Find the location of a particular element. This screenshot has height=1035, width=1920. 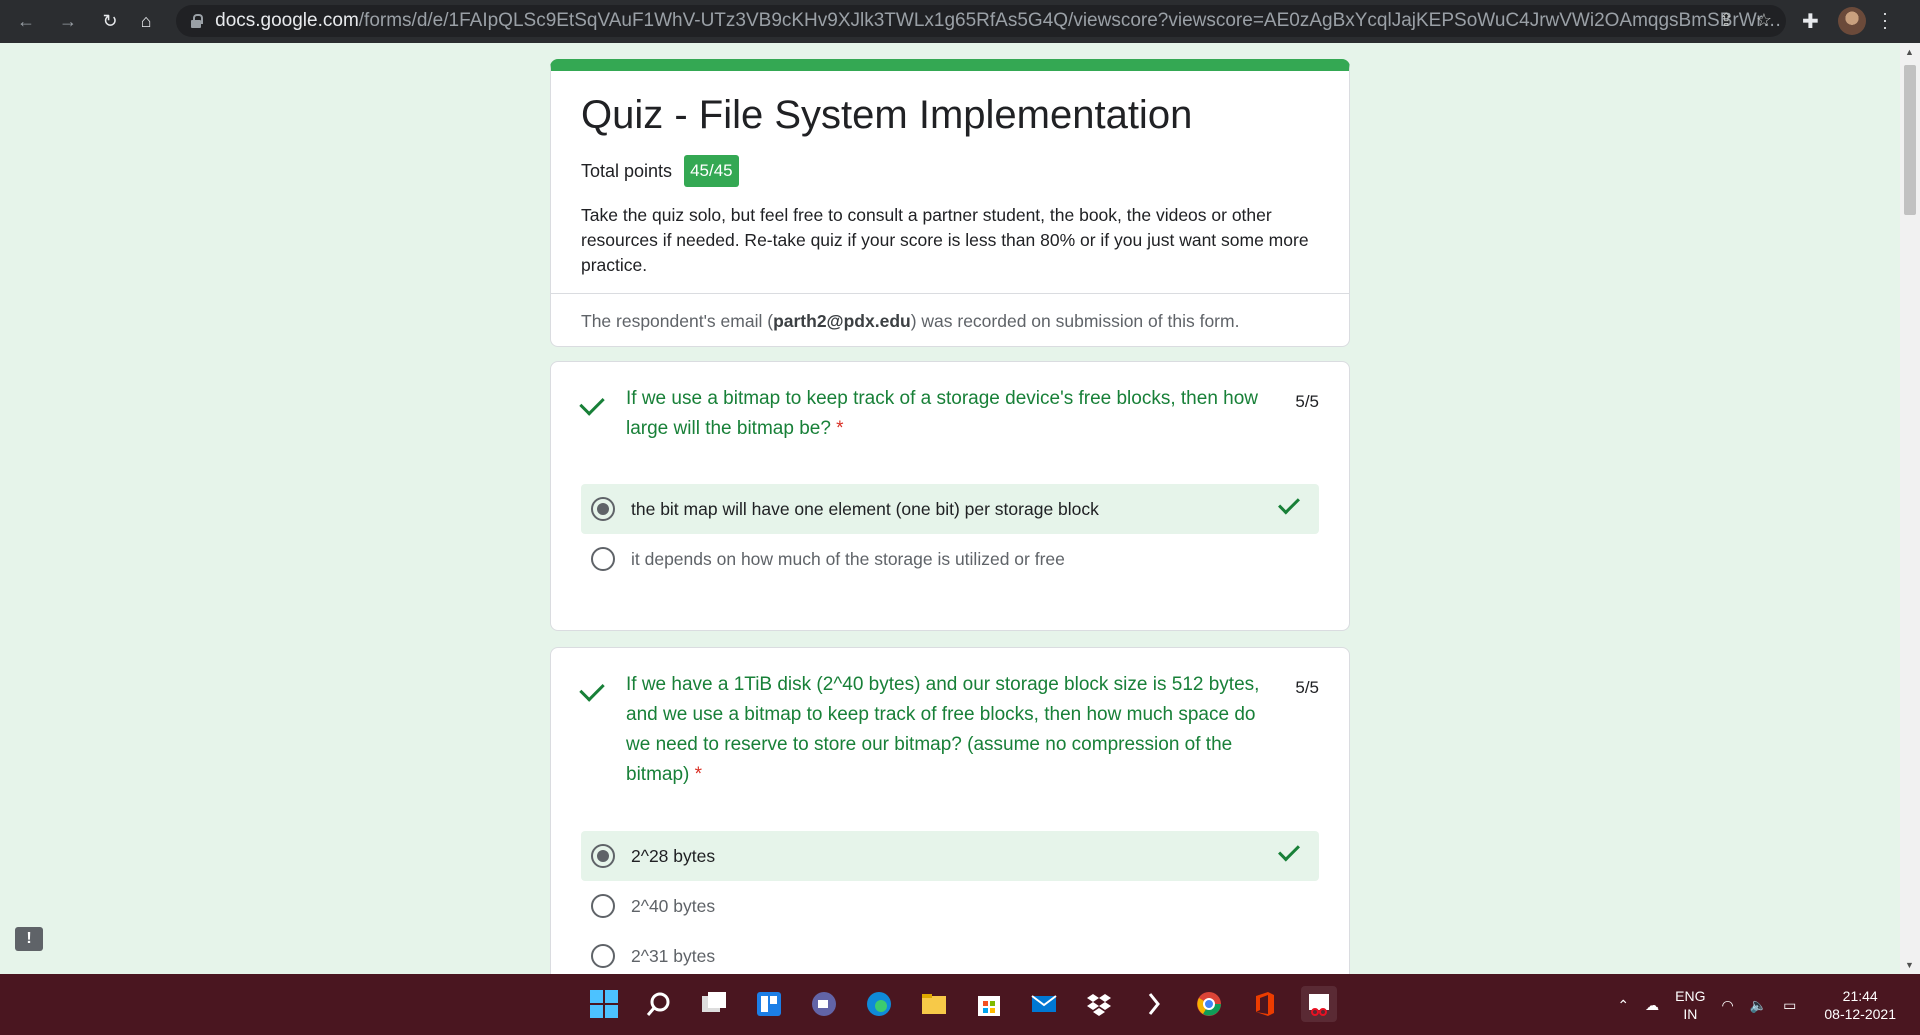

windows-start-icon is located at coordinates (604, 1004).